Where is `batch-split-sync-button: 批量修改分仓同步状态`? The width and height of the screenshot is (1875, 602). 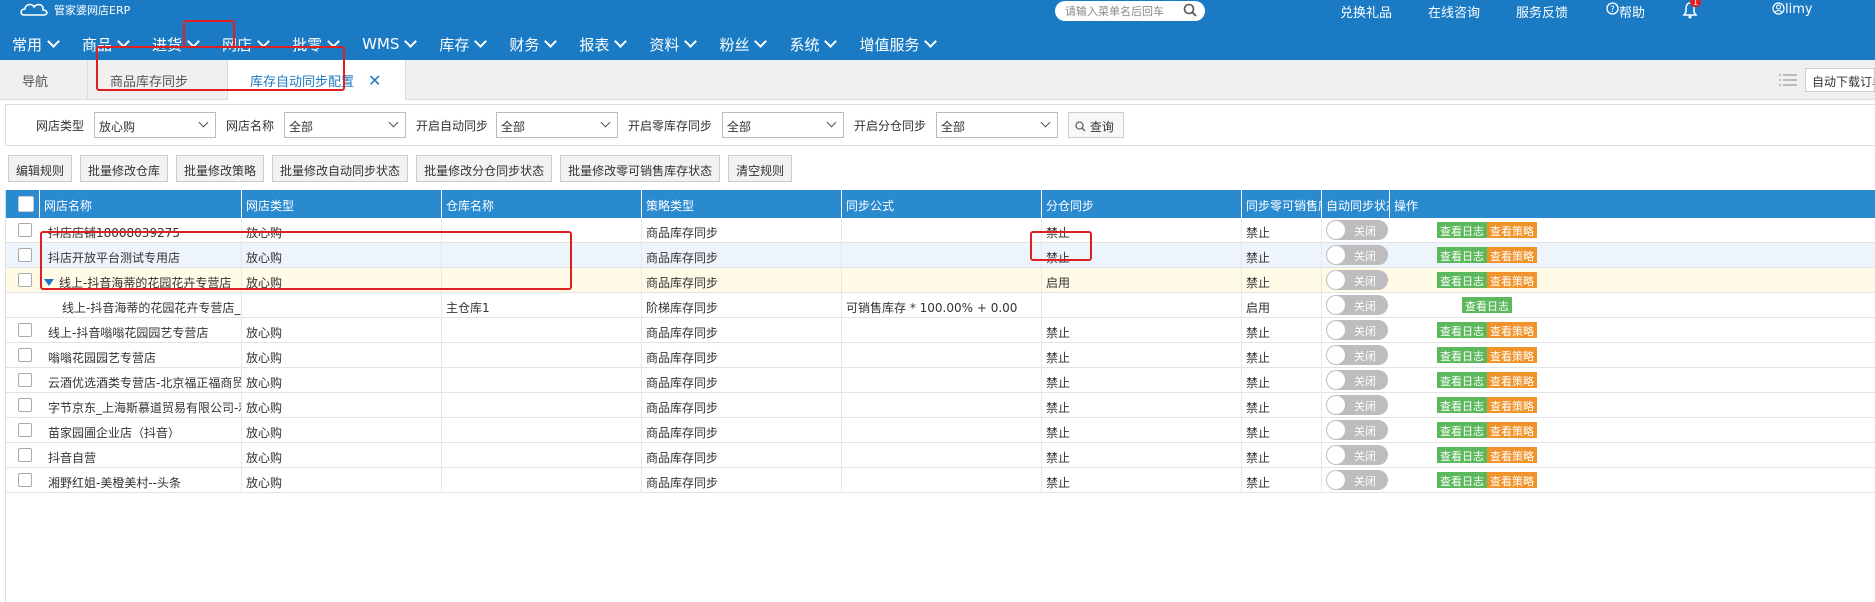
batch-split-sync-button: 批量修改分仓同步状态 is located at coordinates (484, 168).